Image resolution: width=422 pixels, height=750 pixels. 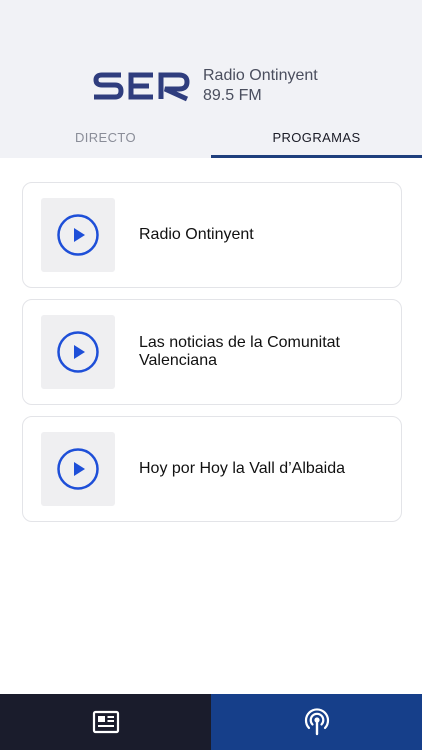 I want to click on station-frequency: 89.5 FM, so click(x=232, y=95).